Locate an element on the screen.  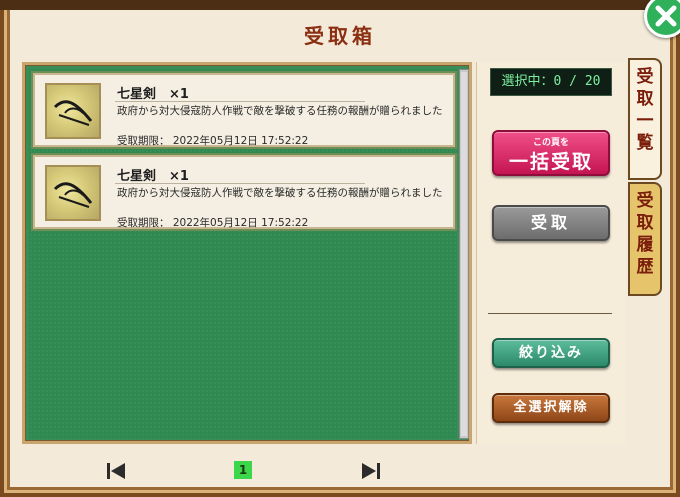
first-page-button is located at coordinates (116, 471).